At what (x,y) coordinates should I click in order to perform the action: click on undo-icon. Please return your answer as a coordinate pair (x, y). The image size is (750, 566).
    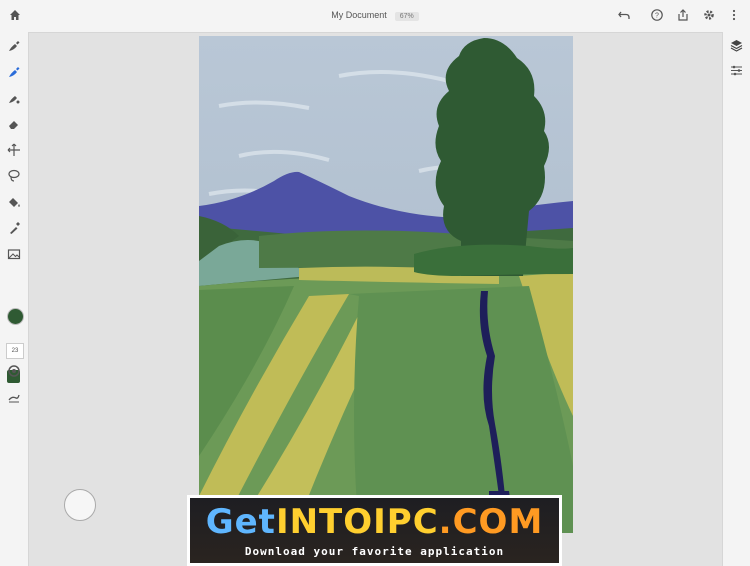
    Looking at the image, I should click on (624, 15).